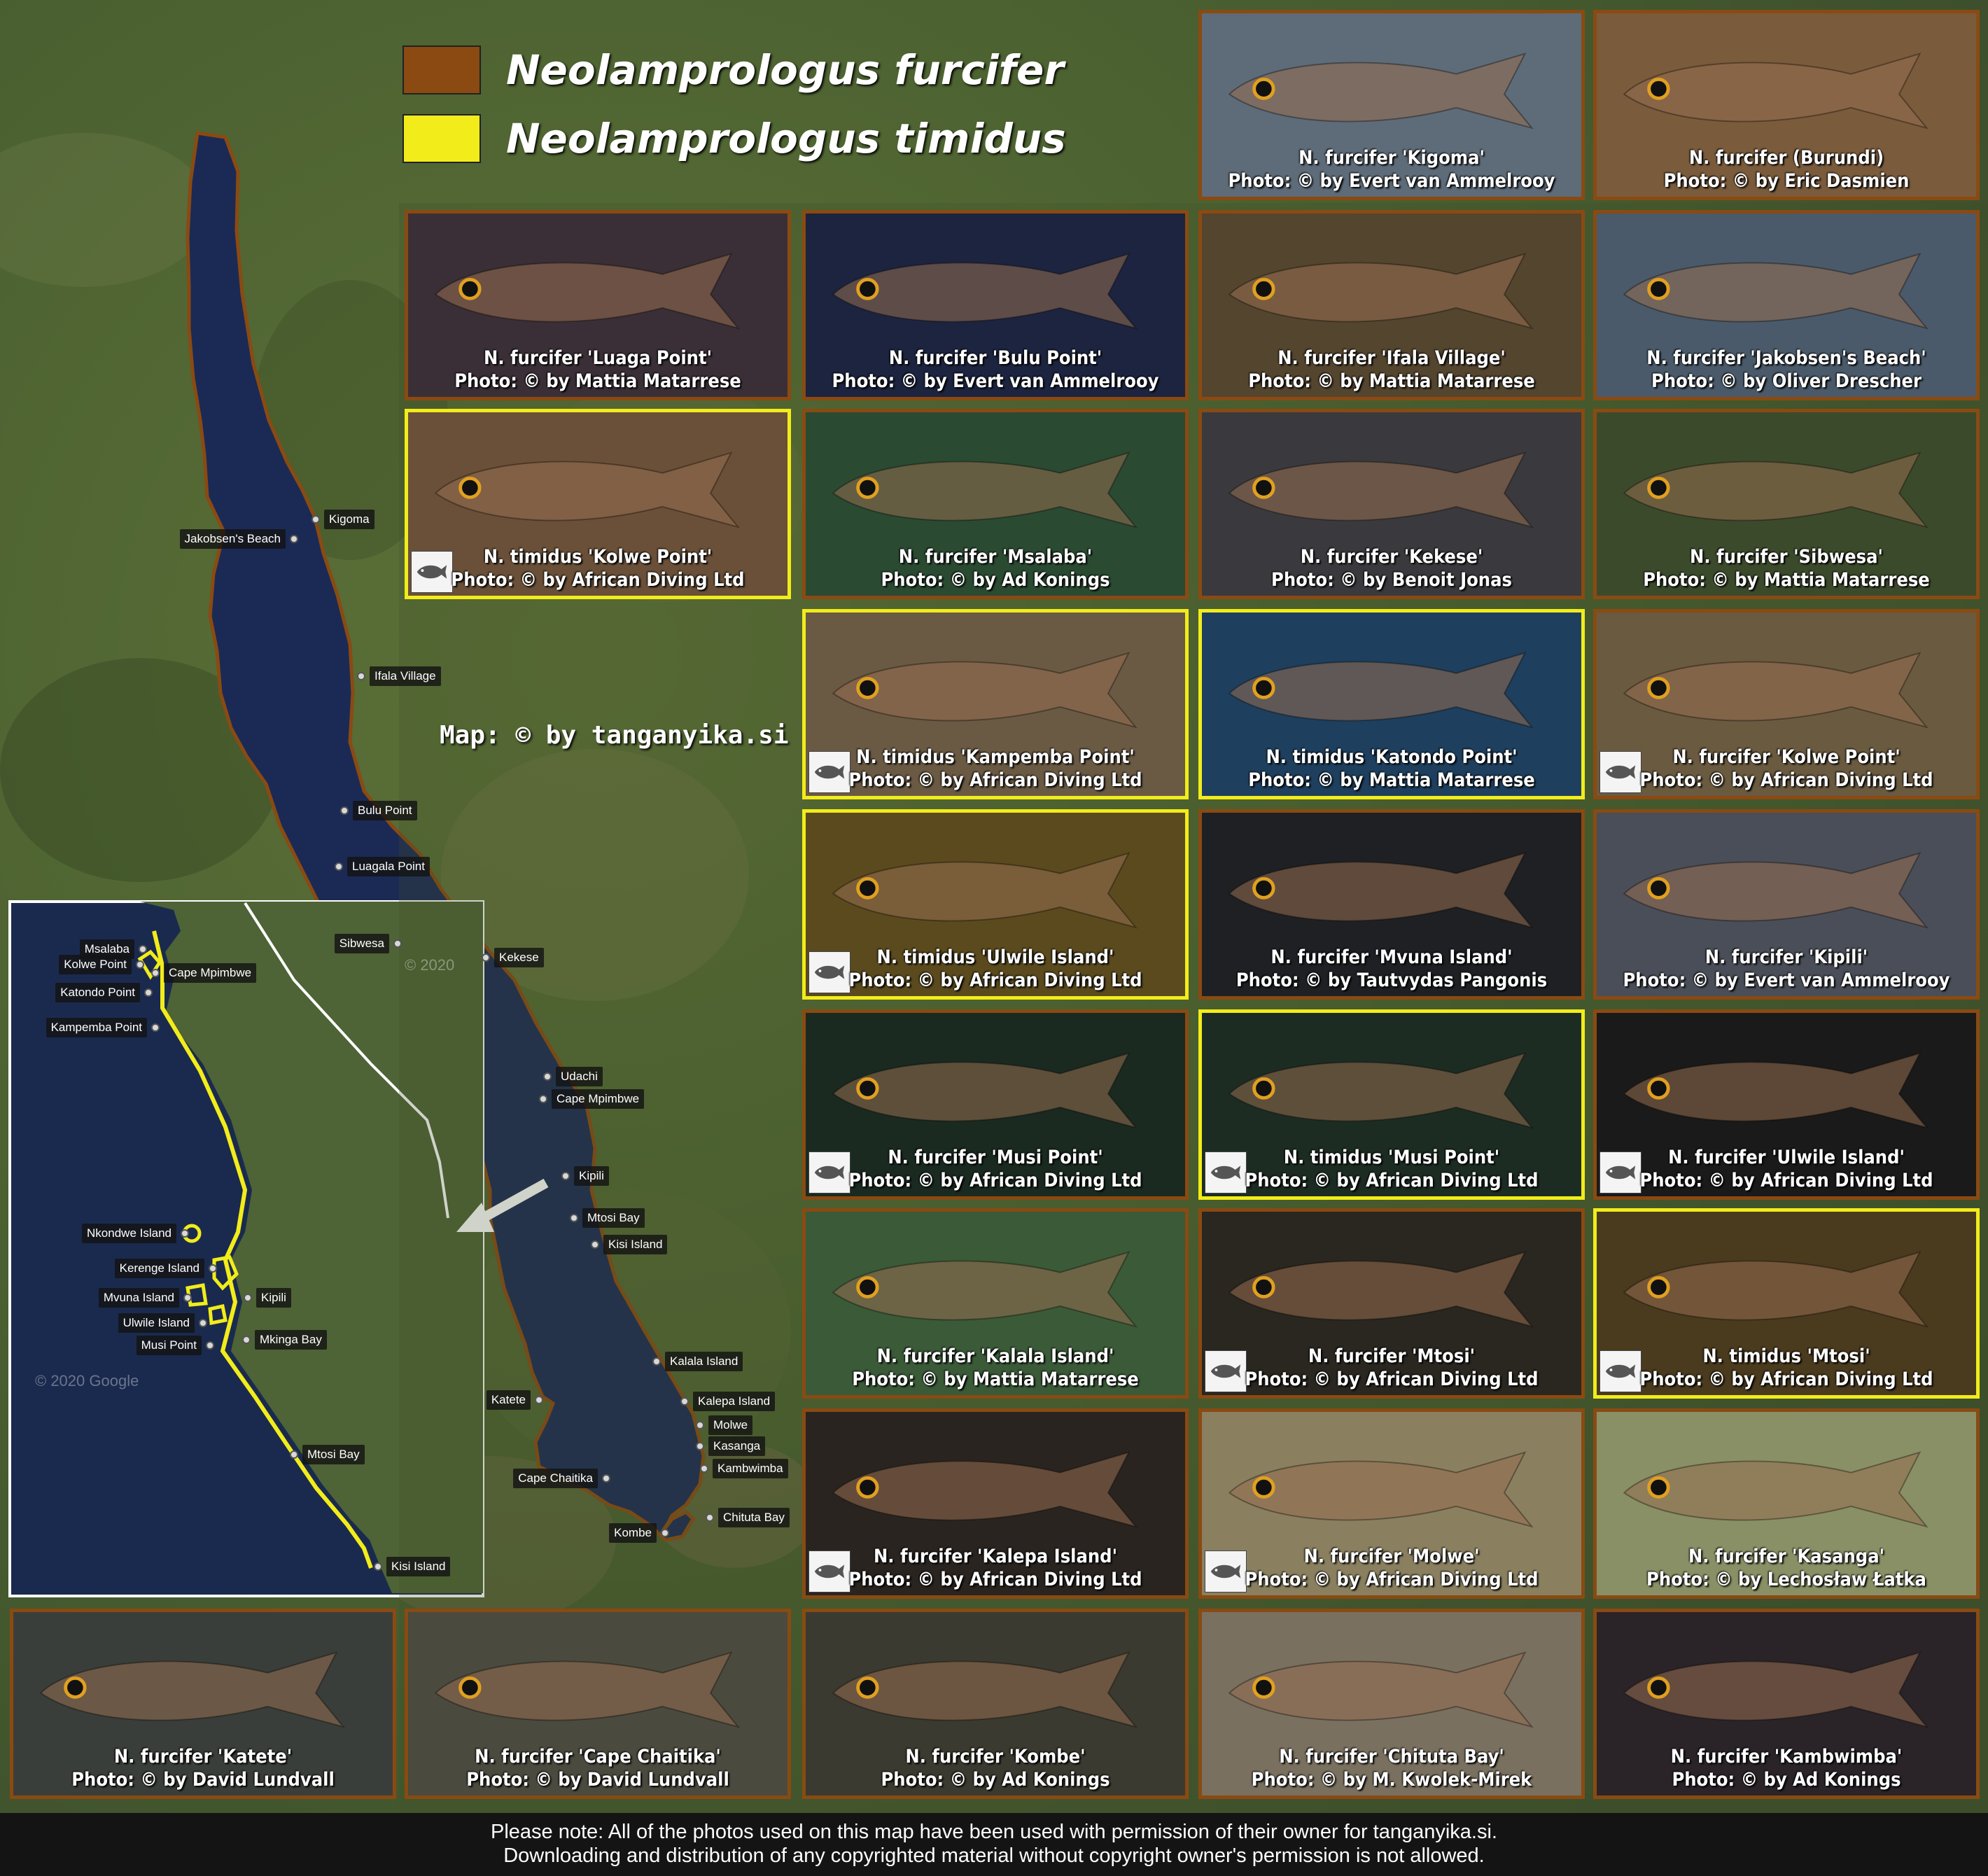 The width and height of the screenshot is (1988, 1876). Describe the element at coordinates (1786, 557) in the screenshot. I see `photo-title: N. furcifer 'Sibwesa'` at that location.